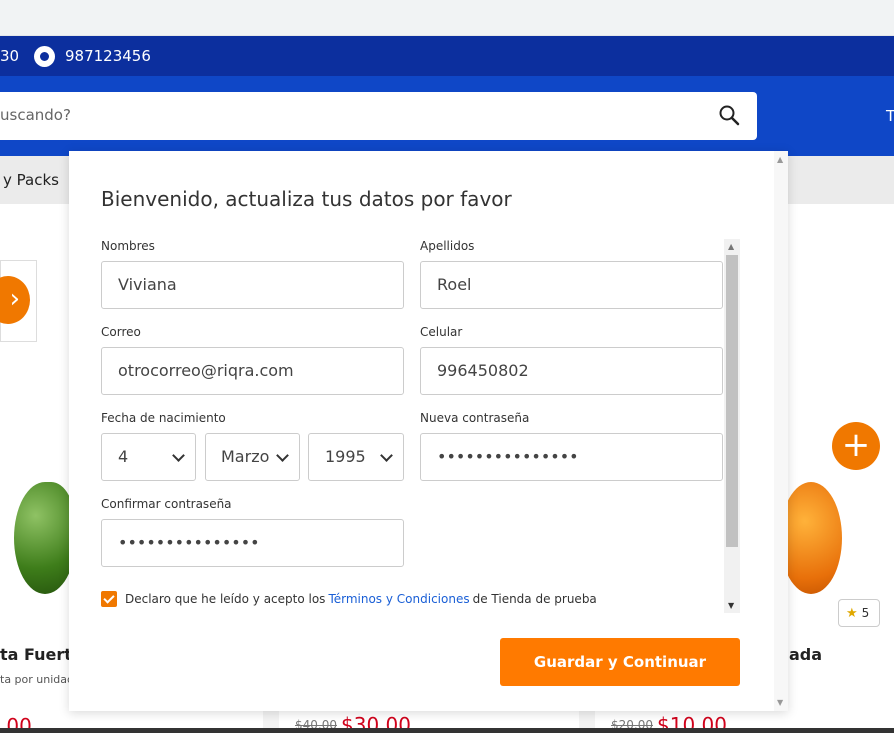 Image resolution: width=894 pixels, height=733 pixels. Describe the element at coordinates (31, 180) in the screenshot. I see `category-item-packs: y Packs` at that location.